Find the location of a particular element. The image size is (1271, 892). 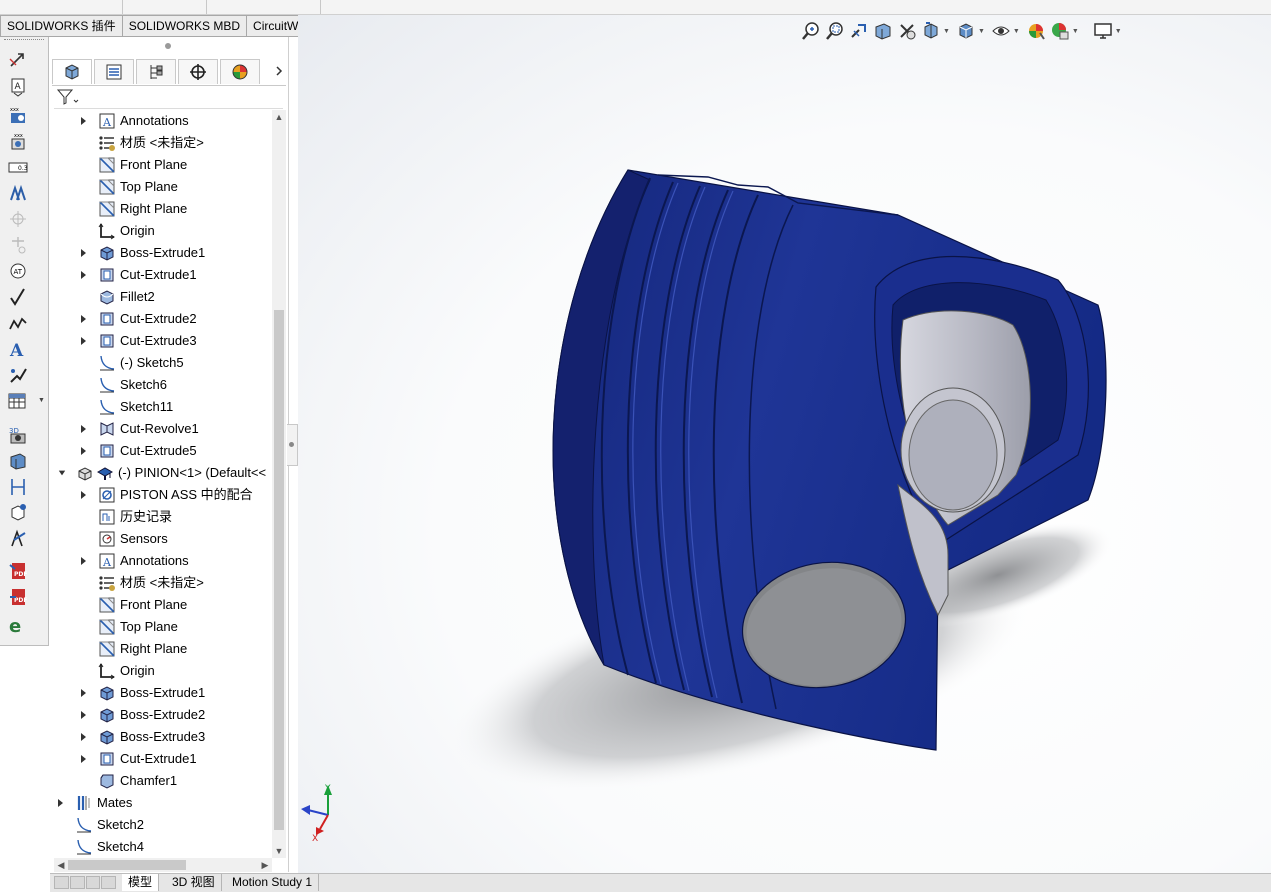

tree-item: Cut-Extrude3 is located at coordinates (161, 341).